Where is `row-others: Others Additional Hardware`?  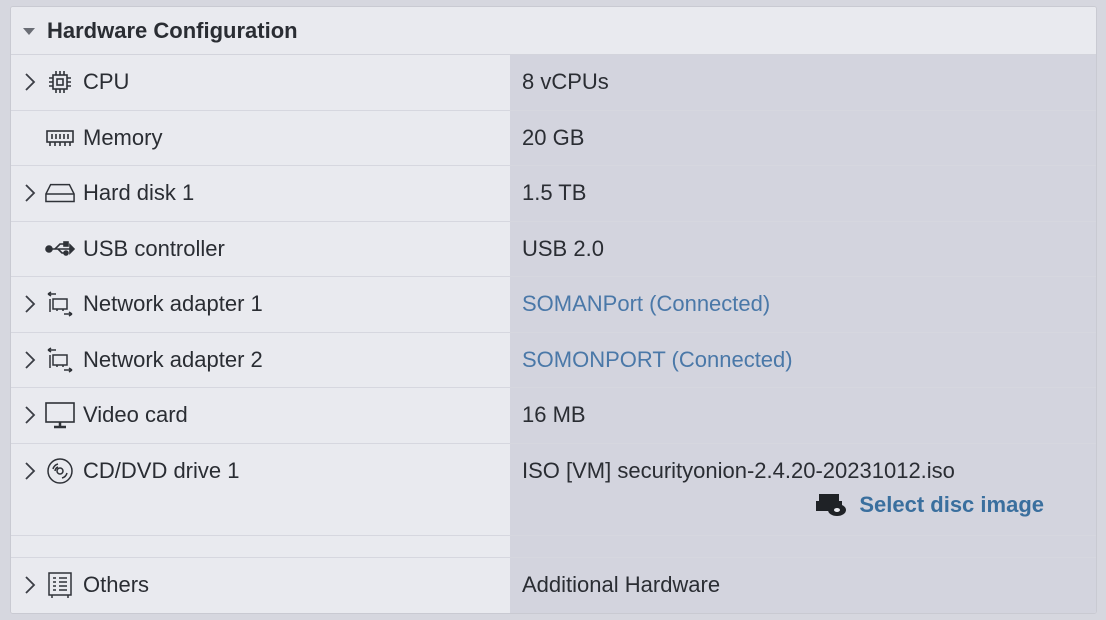 row-others: Others Additional Hardware is located at coordinates (553, 585).